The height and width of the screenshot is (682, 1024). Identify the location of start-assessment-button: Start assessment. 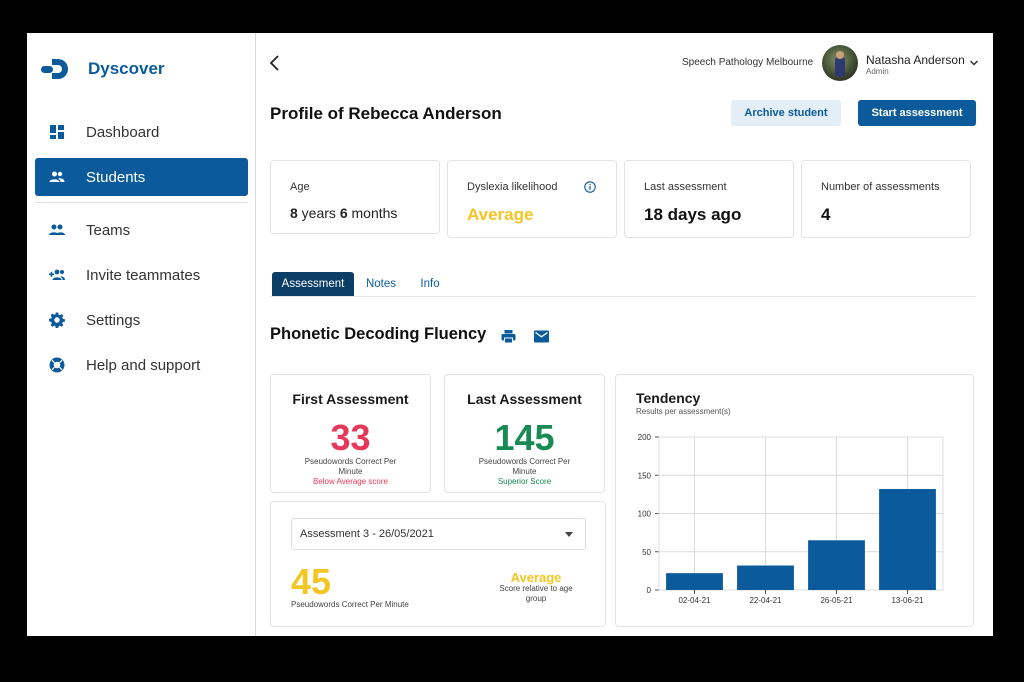
(917, 113).